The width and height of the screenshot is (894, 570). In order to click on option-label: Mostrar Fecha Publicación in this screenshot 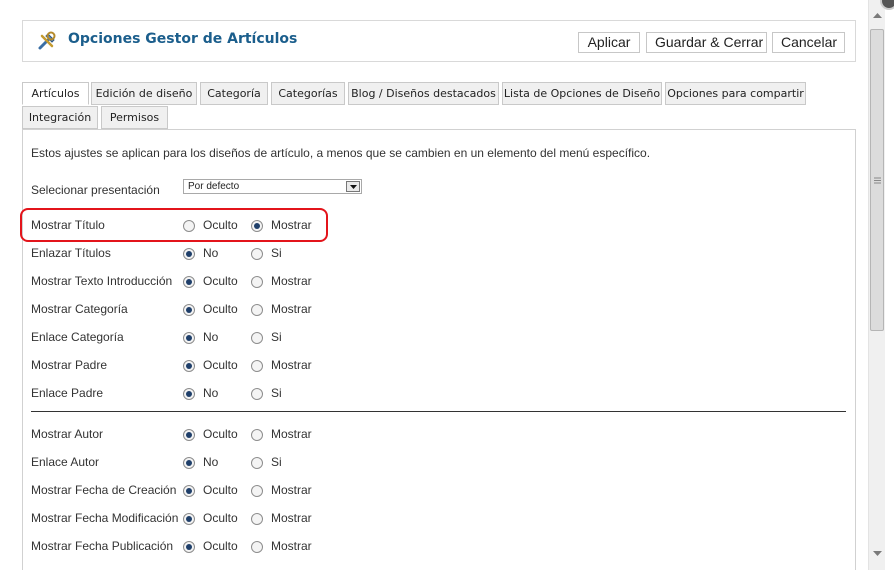, I will do `click(102, 546)`.